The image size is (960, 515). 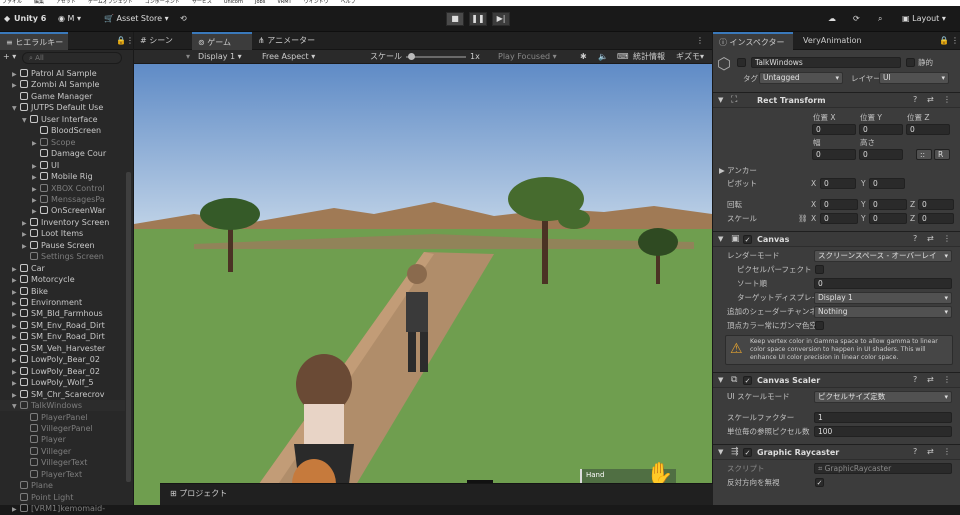 What do you see at coordinates (348, 2) in the screenshot?
I see `menu-item: ヘルプ` at bounding box center [348, 2].